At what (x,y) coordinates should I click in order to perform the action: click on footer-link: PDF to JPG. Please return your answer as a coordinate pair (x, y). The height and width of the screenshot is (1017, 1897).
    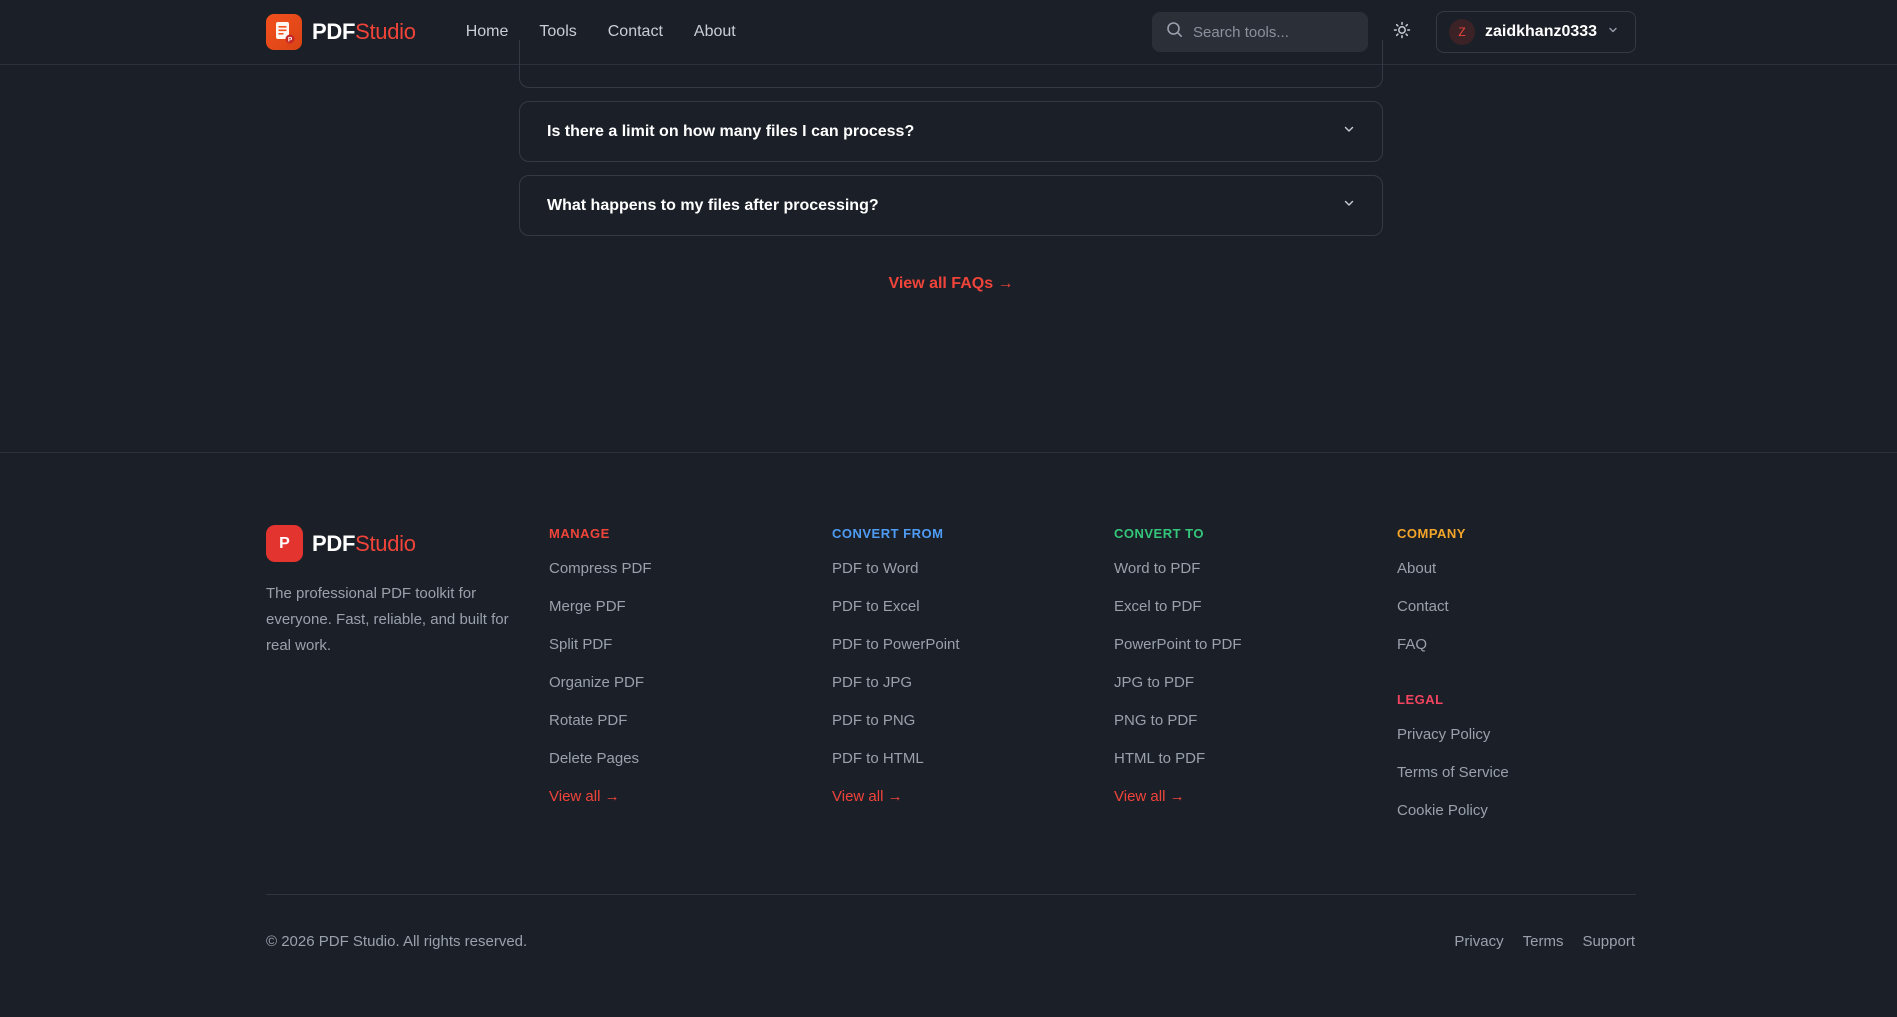
    Looking at the image, I should click on (896, 692).